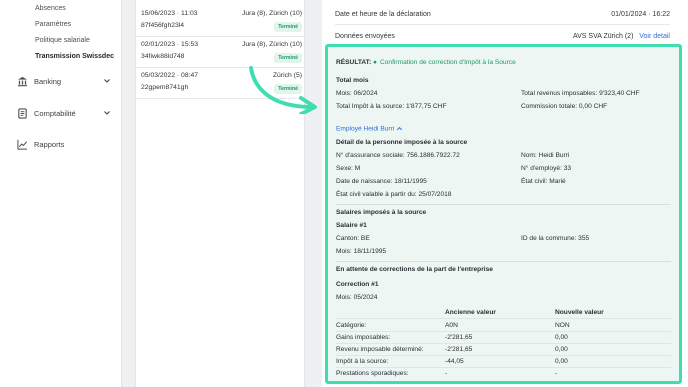 The image size is (688, 387). What do you see at coordinates (369, 128) in the screenshot?
I see `employee-toggle: Employé Heidi Burri` at bounding box center [369, 128].